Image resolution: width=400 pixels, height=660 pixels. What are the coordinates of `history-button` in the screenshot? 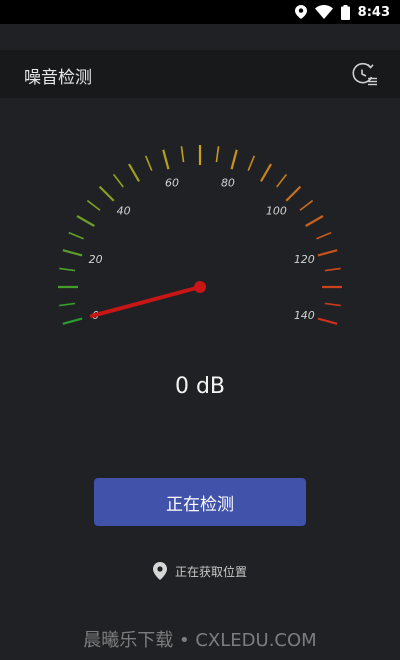 It's located at (365, 74).